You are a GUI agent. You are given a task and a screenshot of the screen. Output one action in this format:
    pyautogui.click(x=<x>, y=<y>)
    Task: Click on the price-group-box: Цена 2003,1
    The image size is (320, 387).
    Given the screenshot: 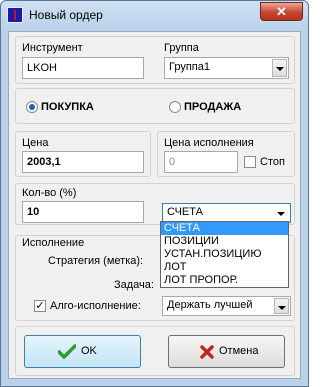 What is the action you would take?
    pyautogui.click(x=83, y=154)
    